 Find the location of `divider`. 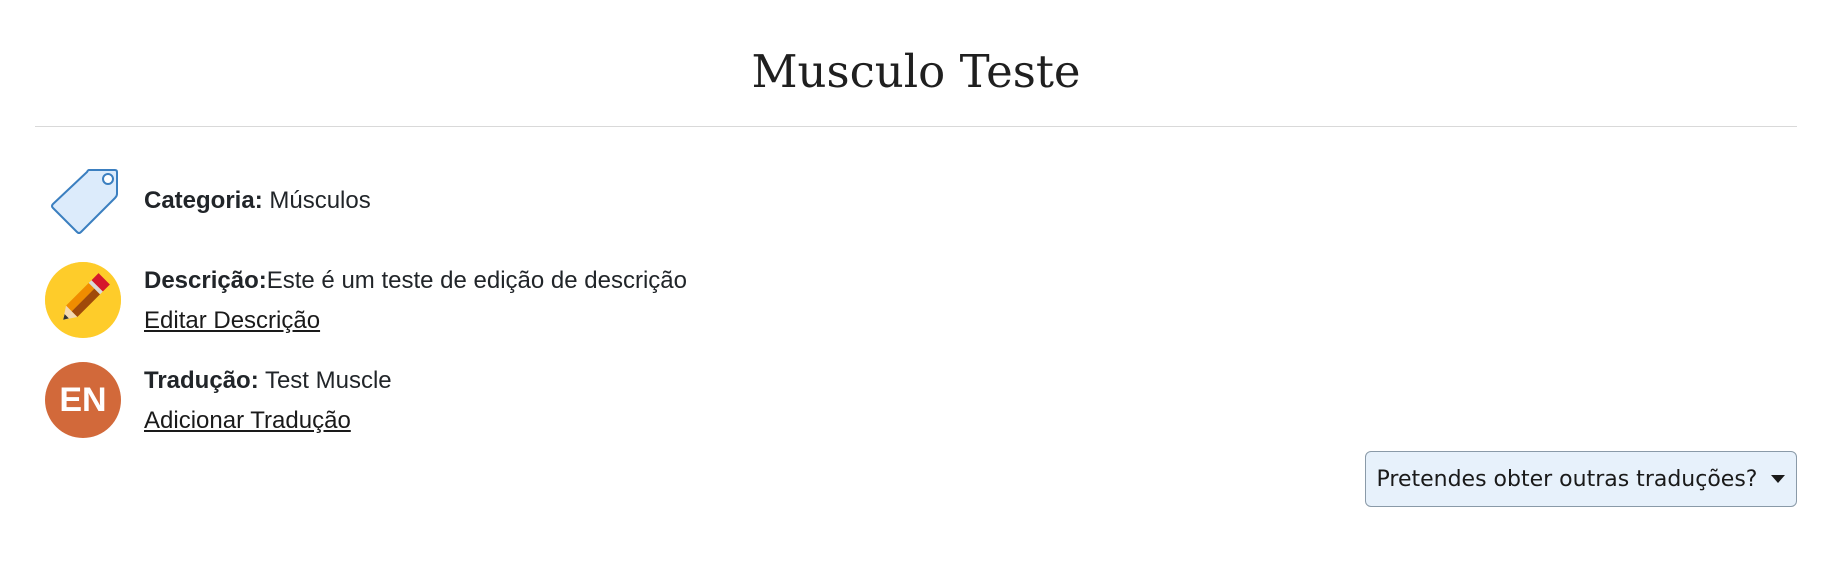

divider is located at coordinates (916, 126).